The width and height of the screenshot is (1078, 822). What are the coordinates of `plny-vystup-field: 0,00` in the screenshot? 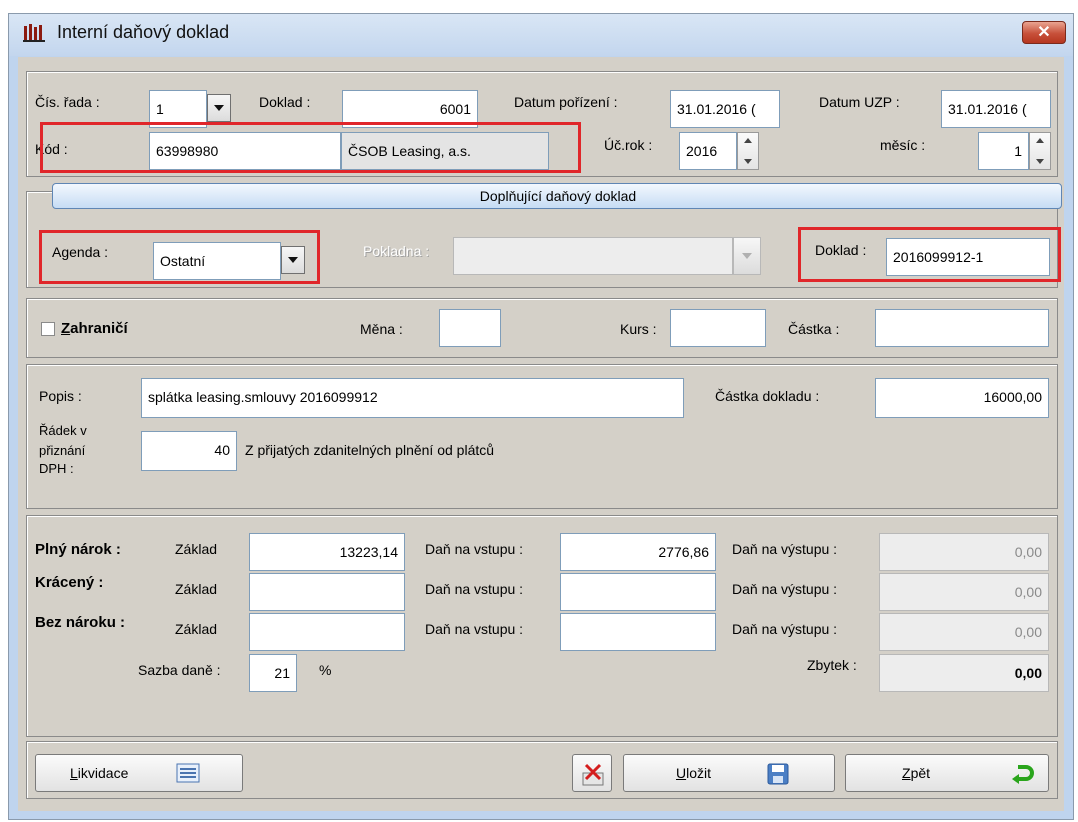 It's located at (964, 552).